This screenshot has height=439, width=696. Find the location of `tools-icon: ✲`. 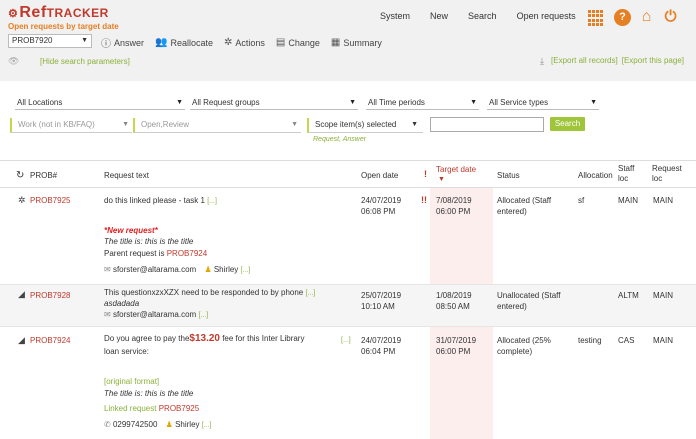

tools-icon: ✲ is located at coordinates (228, 42).